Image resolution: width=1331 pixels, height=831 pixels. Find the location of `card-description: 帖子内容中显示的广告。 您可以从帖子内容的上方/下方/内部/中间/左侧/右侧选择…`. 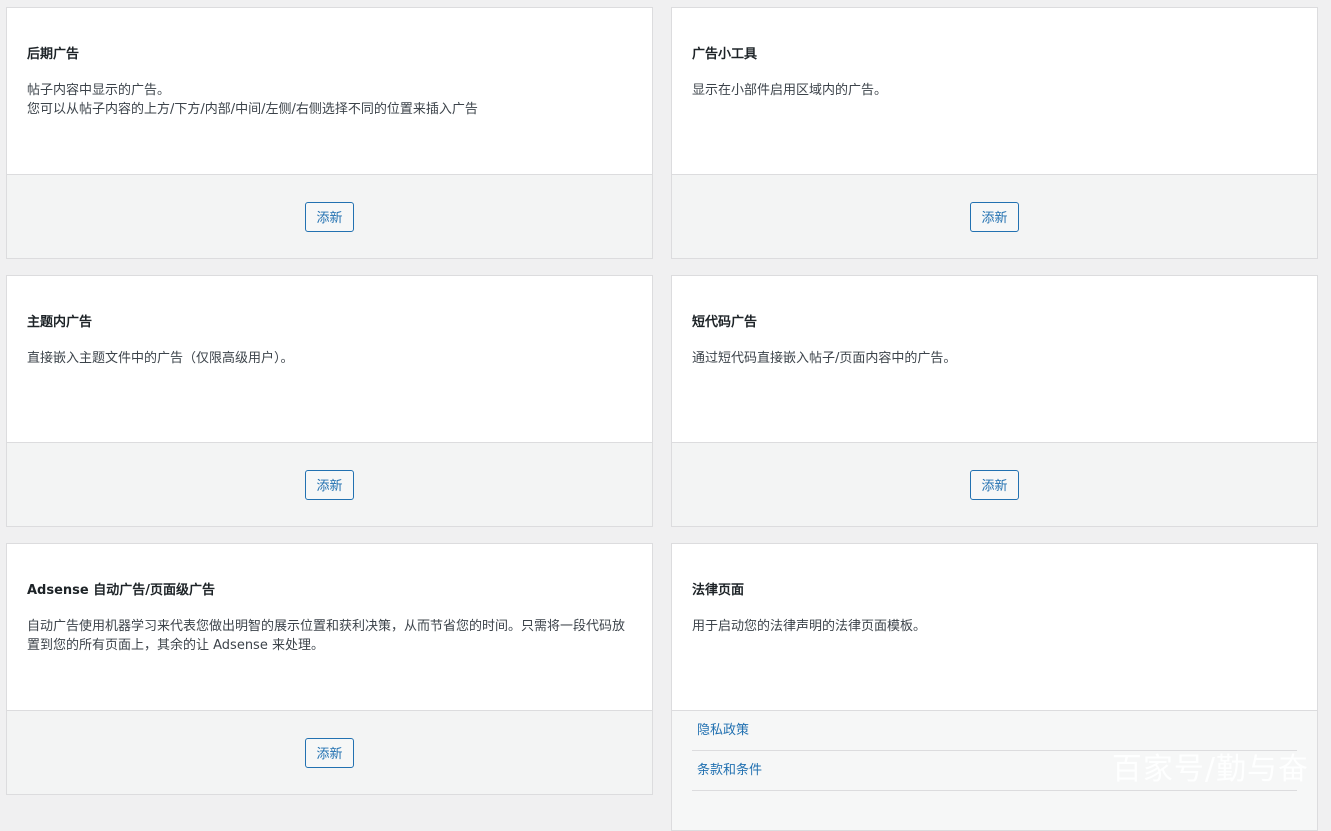

card-description: 帖子内容中显示的广告。 您可以从帖子内容的上方/下方/内部/中间/左侧/右侧选择… is located at coordinates (329, 100).